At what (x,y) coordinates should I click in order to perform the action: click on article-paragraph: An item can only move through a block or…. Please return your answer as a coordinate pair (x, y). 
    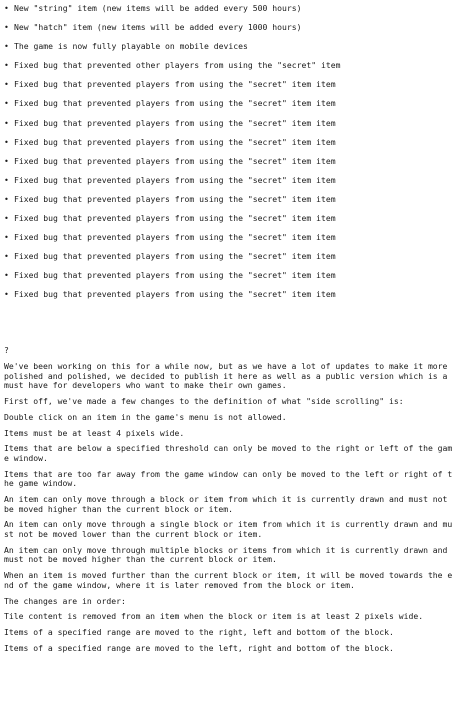
    Looking at the image, I should click on (226, 504).